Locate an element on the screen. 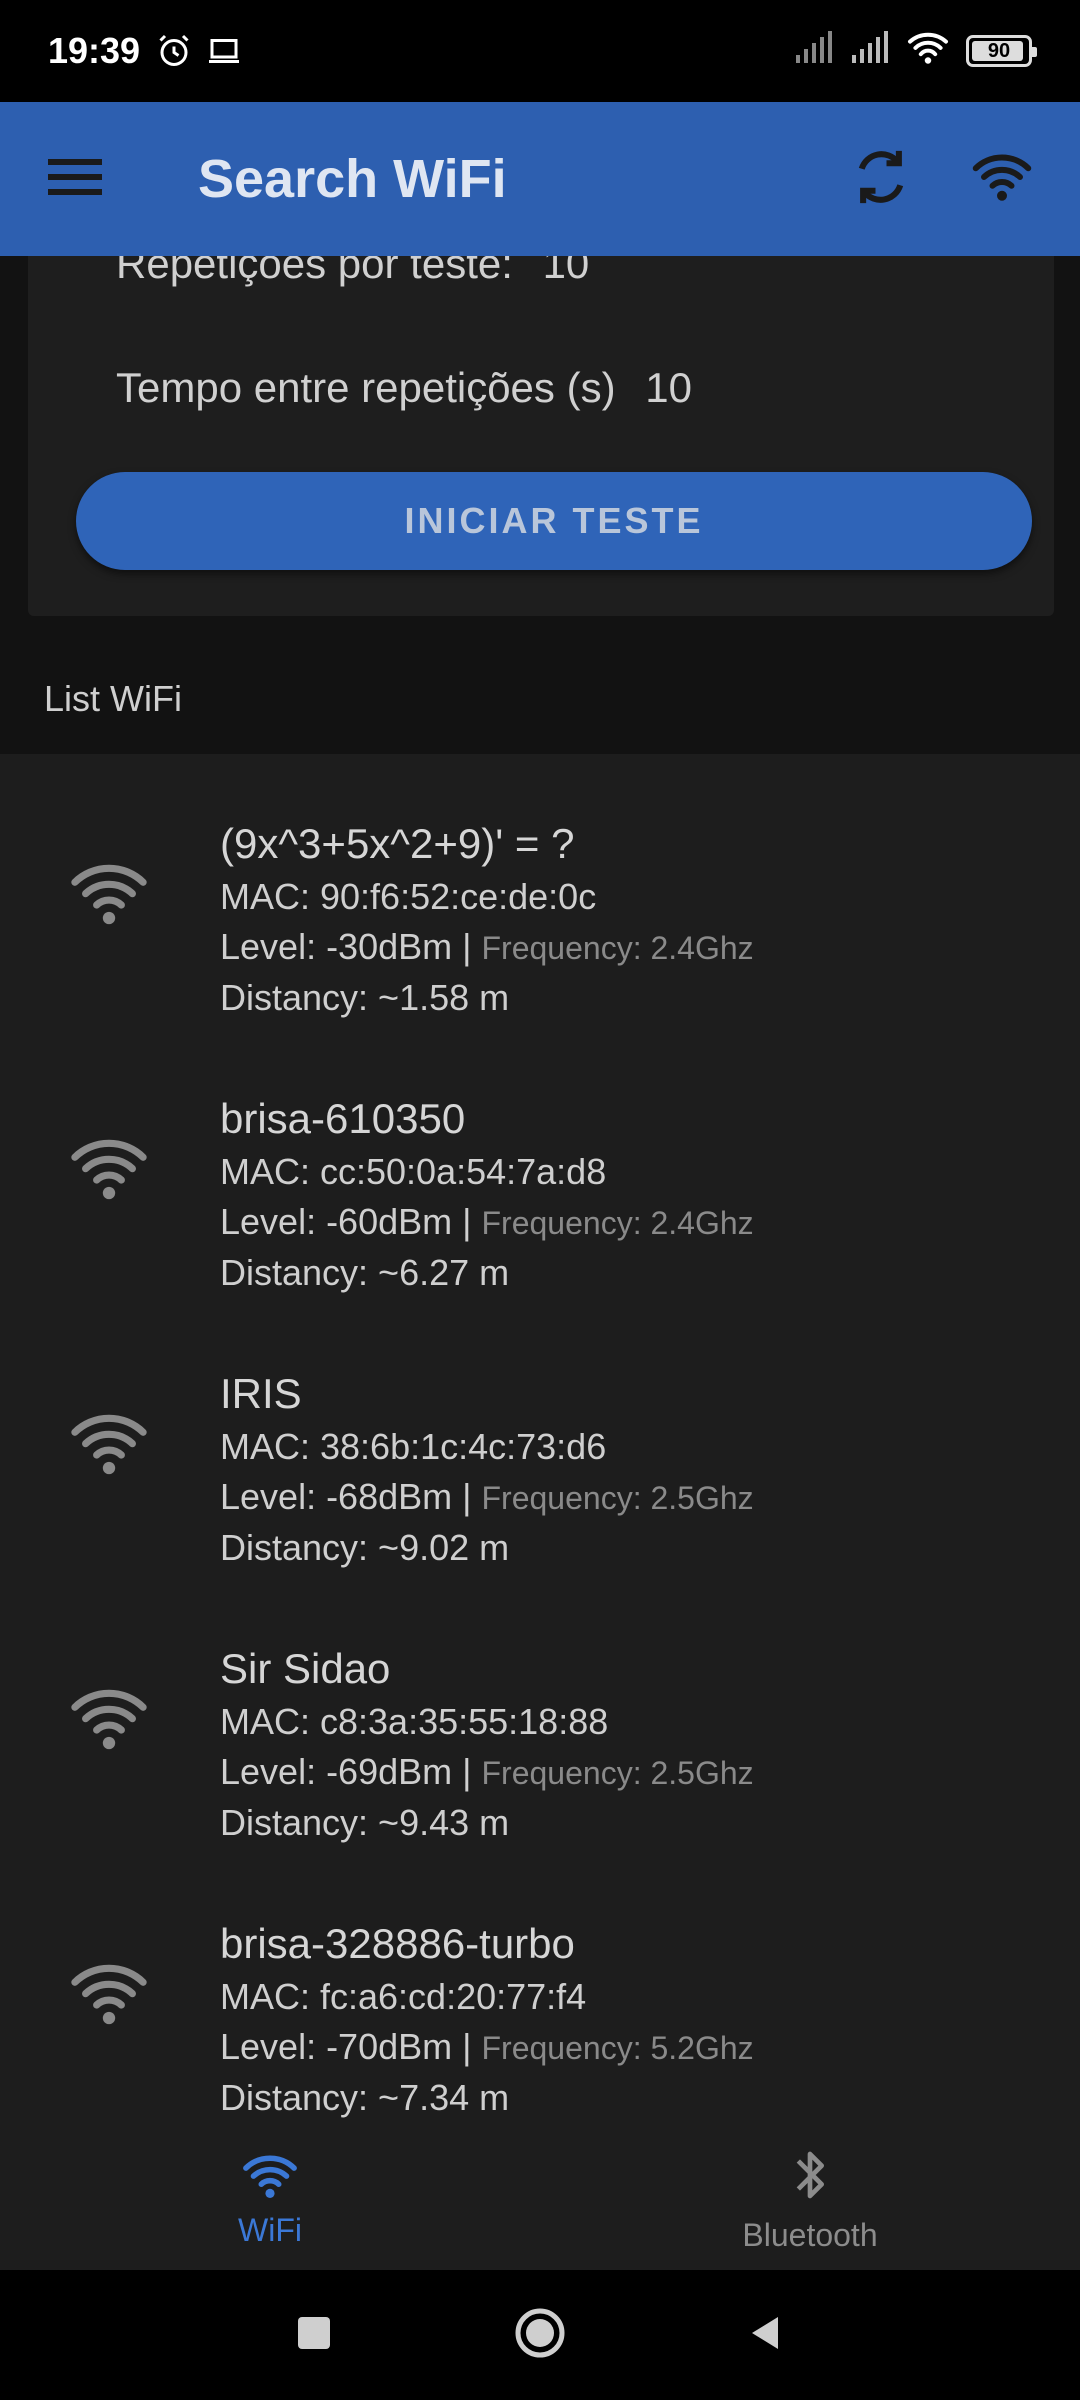  status-bar: 19:39 90 is located at coordinates (540, 51).